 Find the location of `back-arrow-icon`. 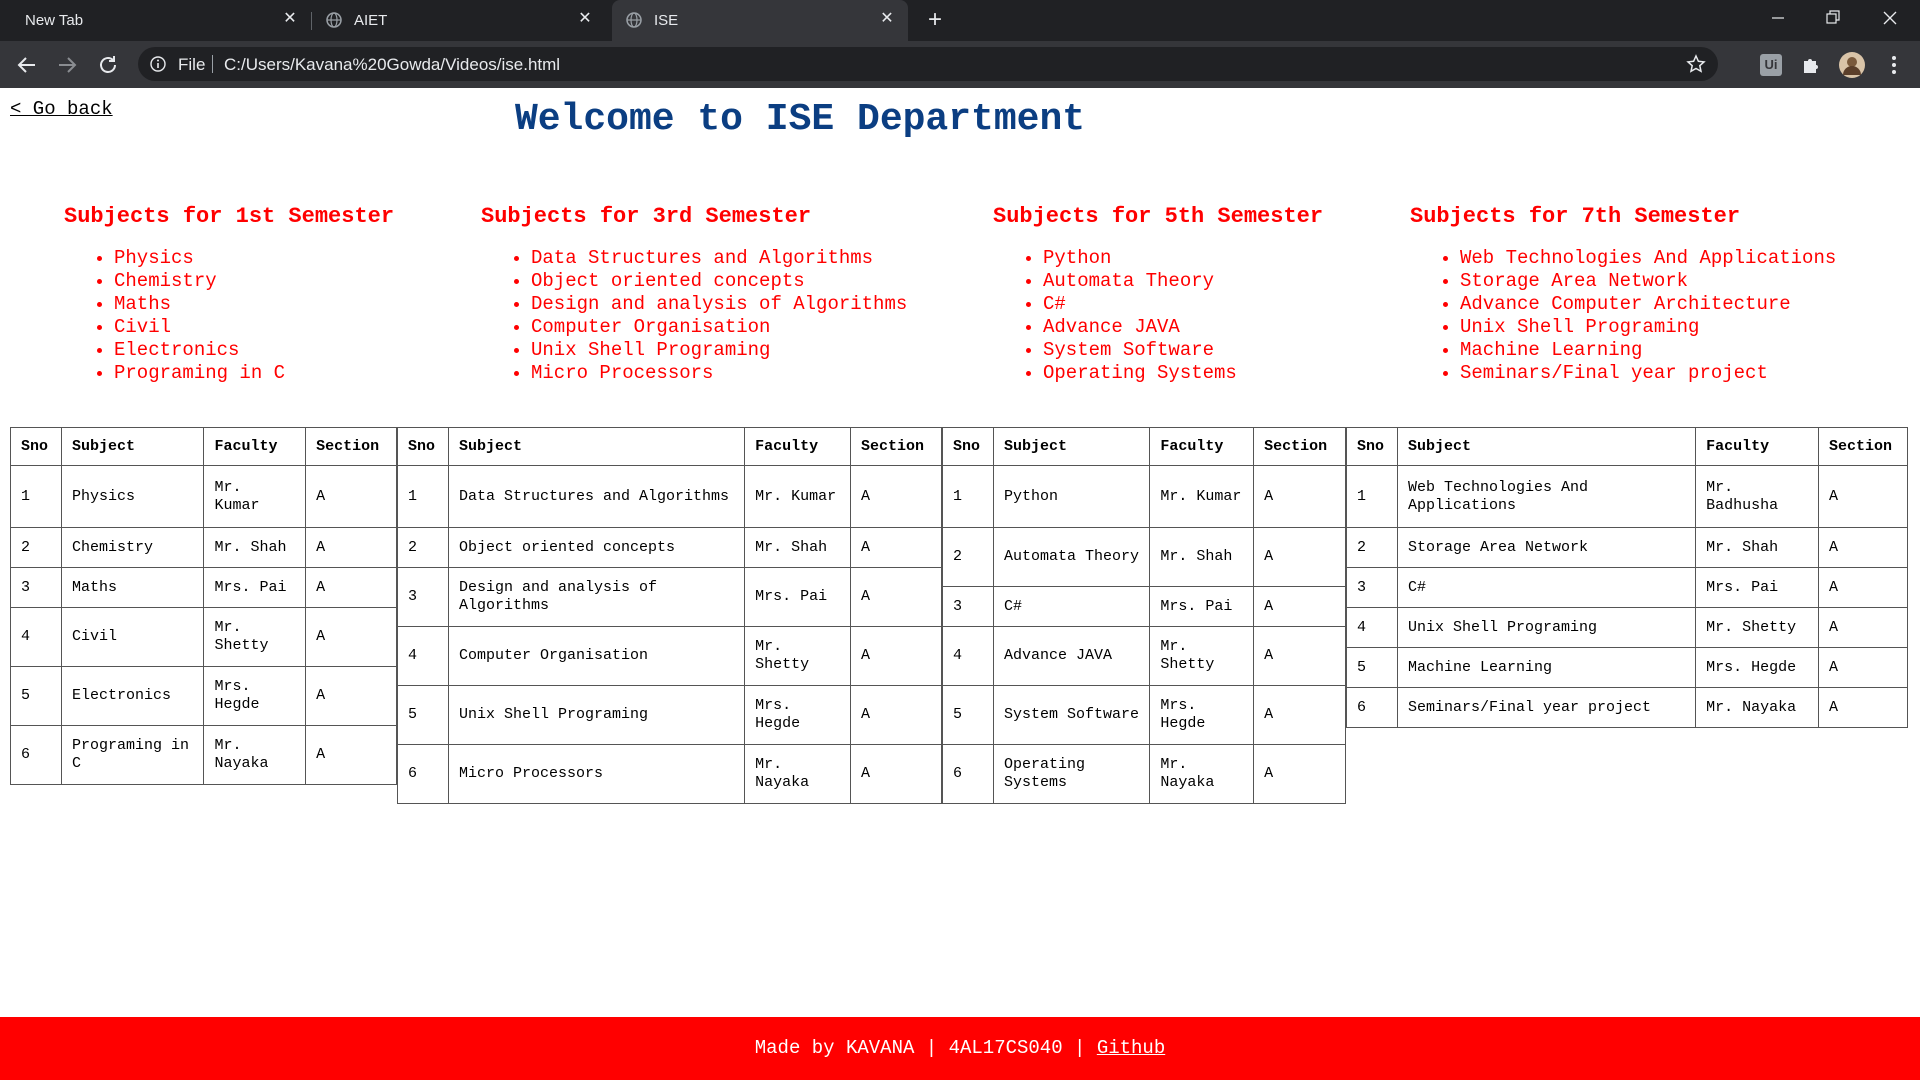

back-arrow-icon is located at coordinates (27, 65).